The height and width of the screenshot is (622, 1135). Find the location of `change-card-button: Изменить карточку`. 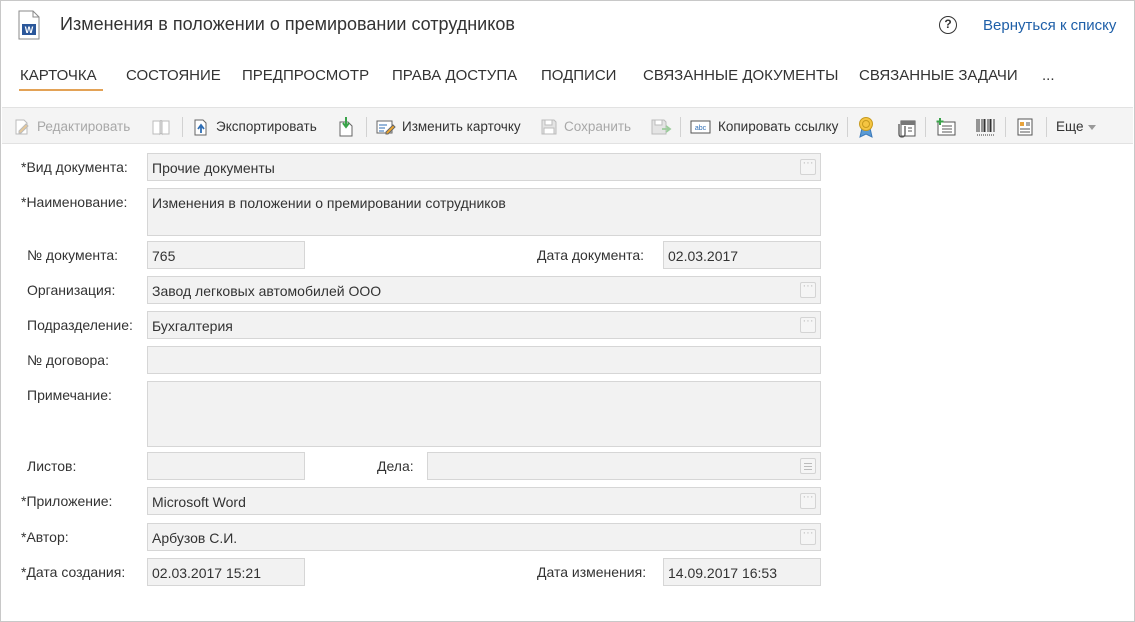

change-card-button: Изменить карточку is located at coordinates (448, 126).